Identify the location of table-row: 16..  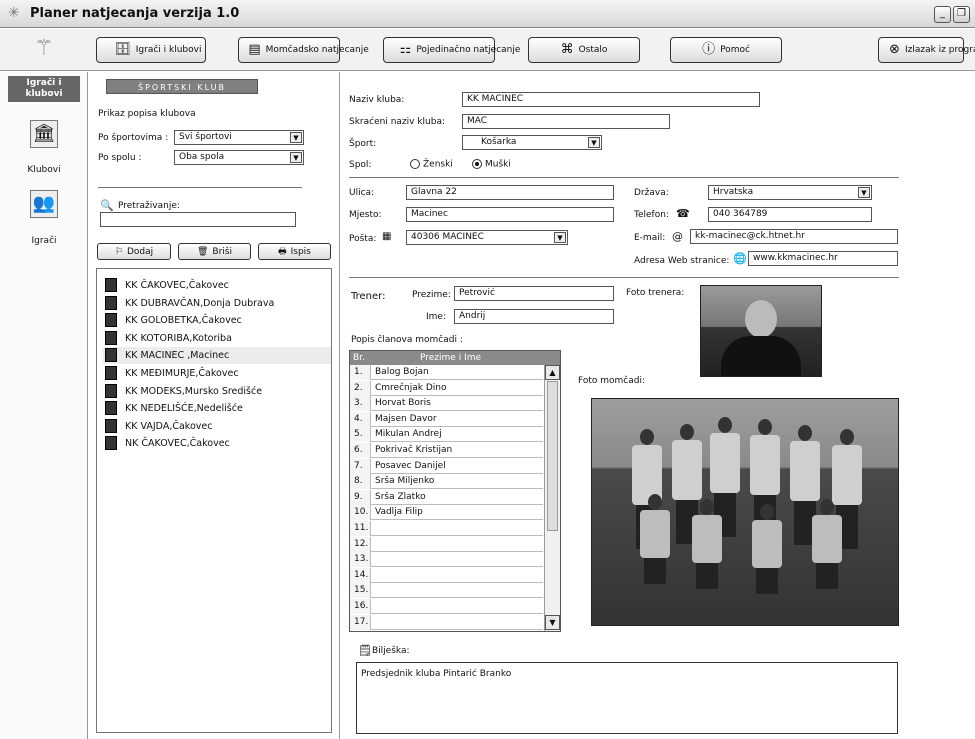
(446, 606).